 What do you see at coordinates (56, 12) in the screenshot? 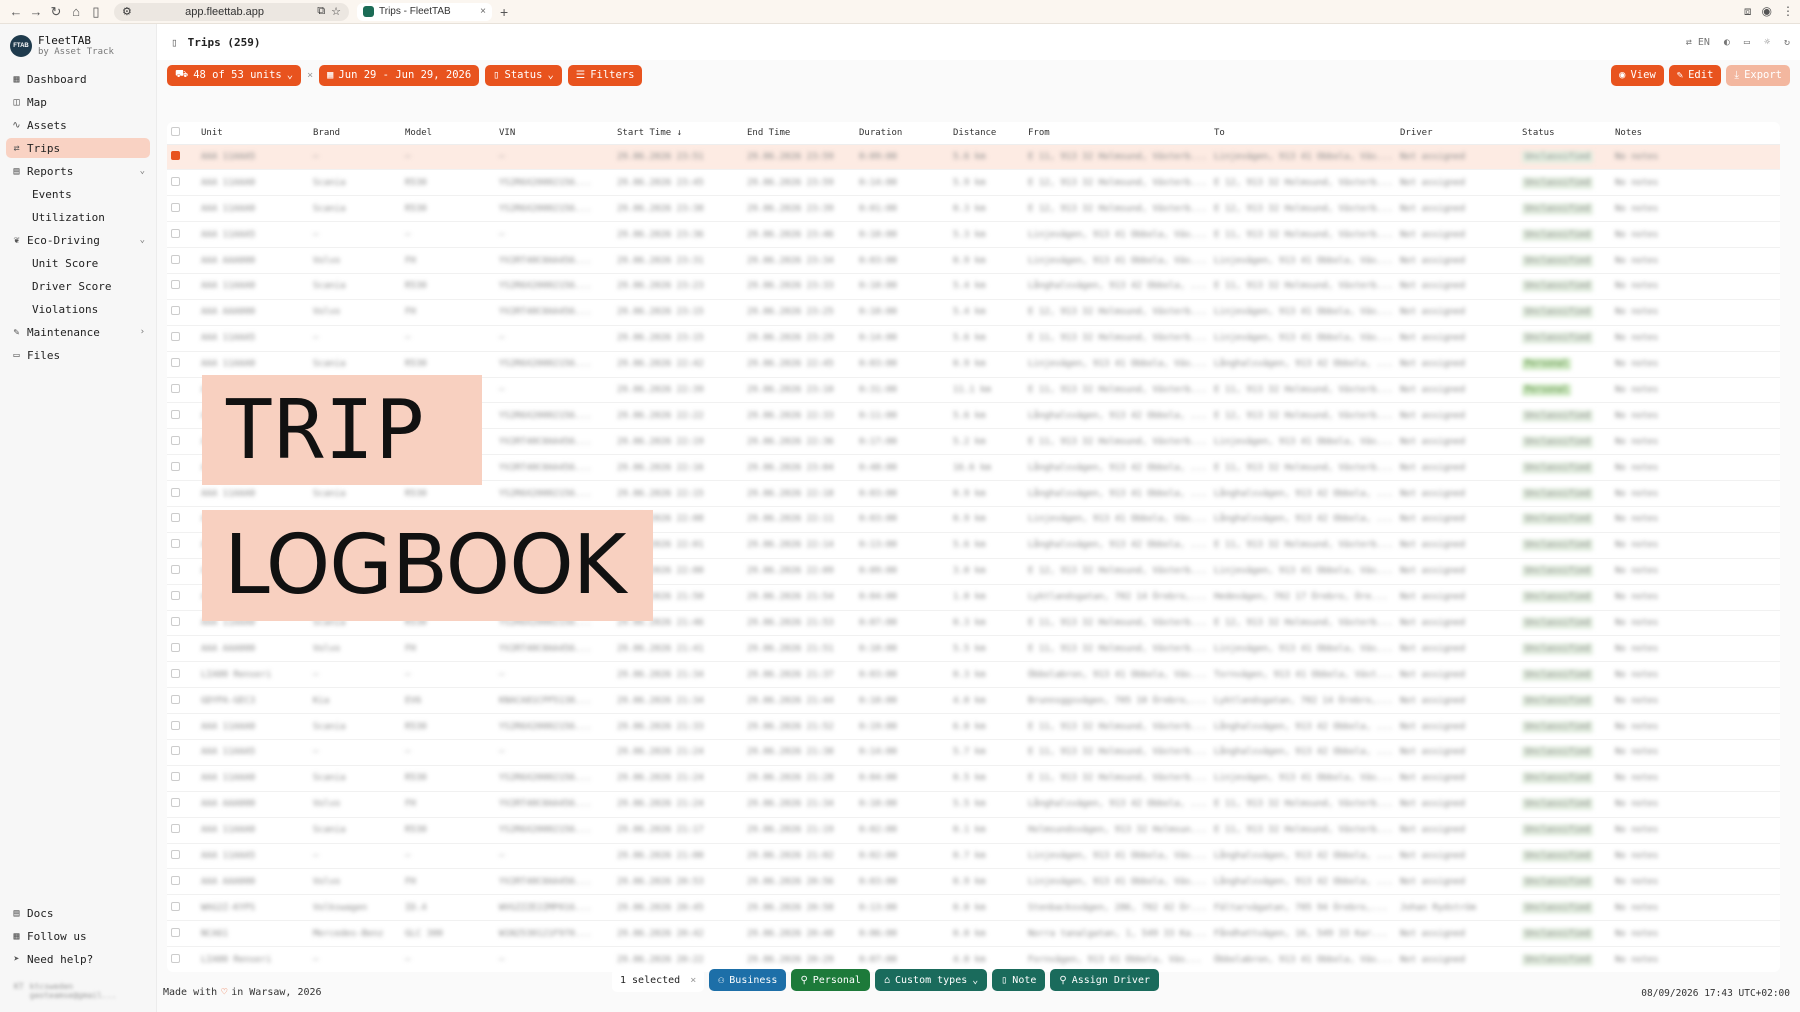
I see `reload-icon: ↻` at bounding box center [56, 12].